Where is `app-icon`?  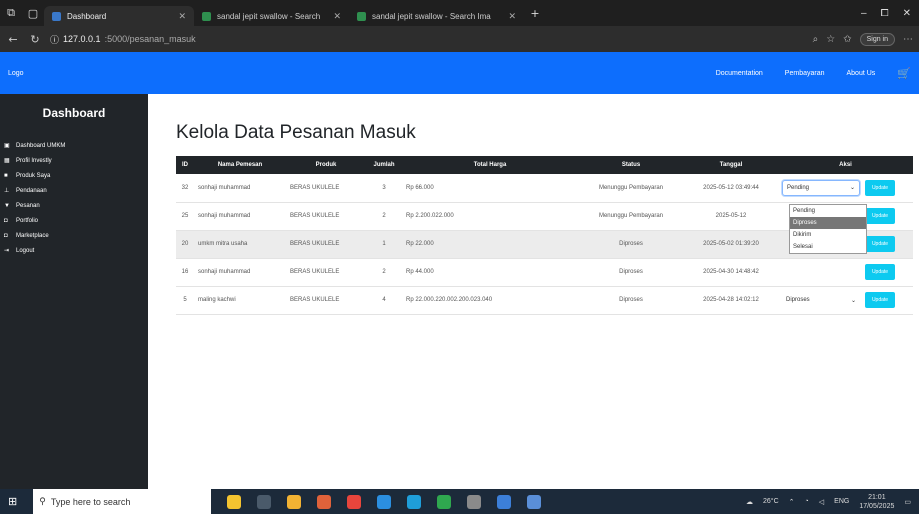
app-icon is located at coordinates (474, 501).